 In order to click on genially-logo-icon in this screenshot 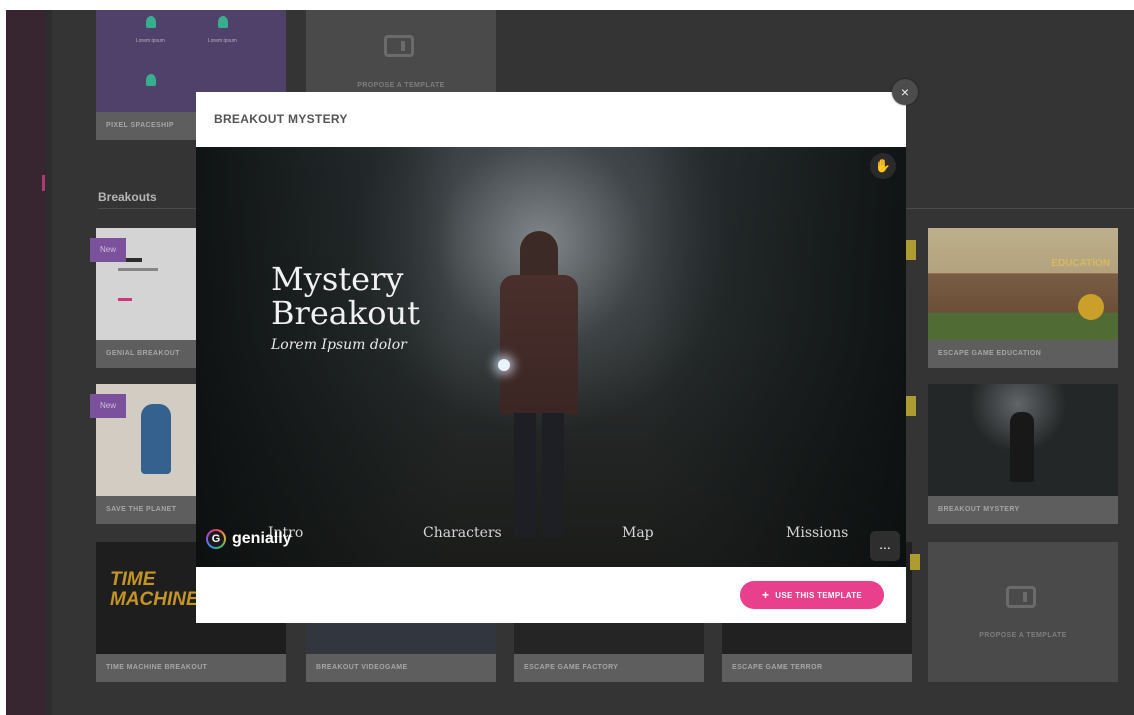, I will do `click(216, 539)`.